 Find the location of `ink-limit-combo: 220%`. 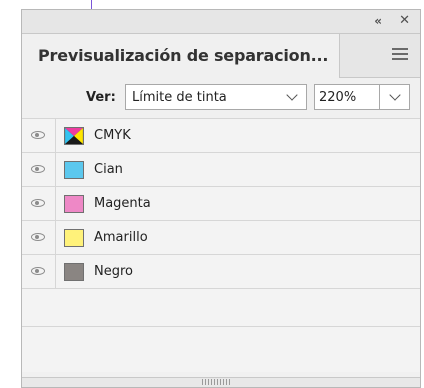

ink-limit-combo: 220% is located at coordinates (362, 97).